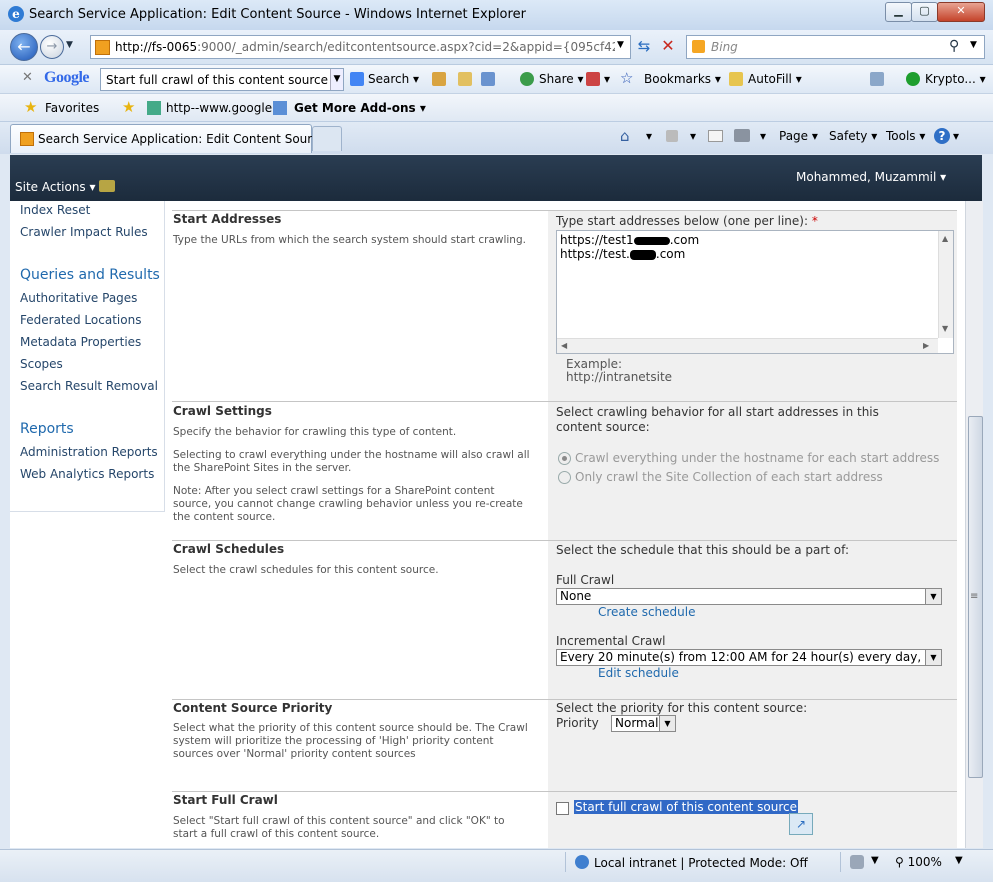  What do you see at coordinates (638, 673) in the screenshot?
I see `edit-schedule-link: Edit schedule` at bounding box center [638, 673].